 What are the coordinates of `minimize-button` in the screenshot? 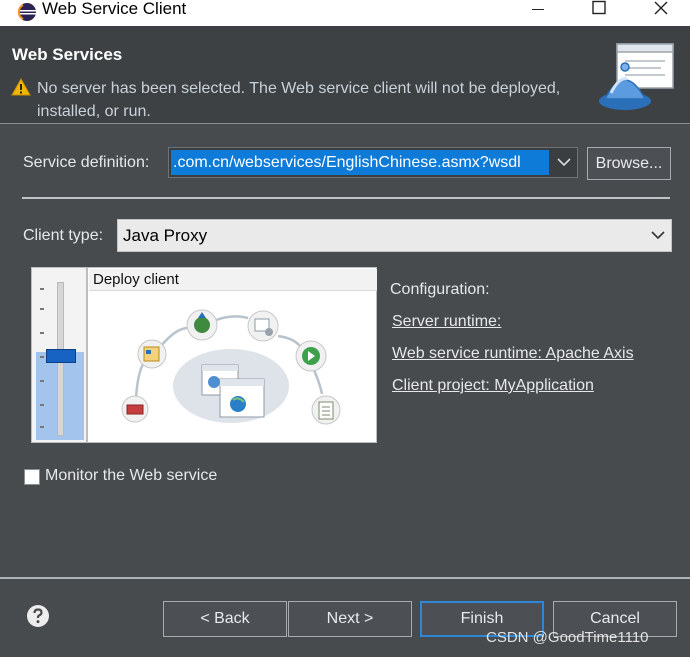 It's located at (538, 11).